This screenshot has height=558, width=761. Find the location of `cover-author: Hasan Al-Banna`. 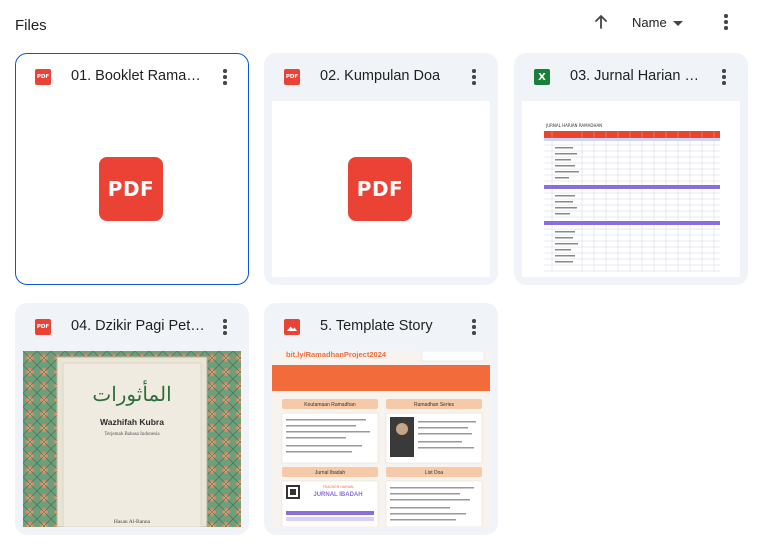

cover-author: Hasan Al-Banna is located at coordinates (132, 522).